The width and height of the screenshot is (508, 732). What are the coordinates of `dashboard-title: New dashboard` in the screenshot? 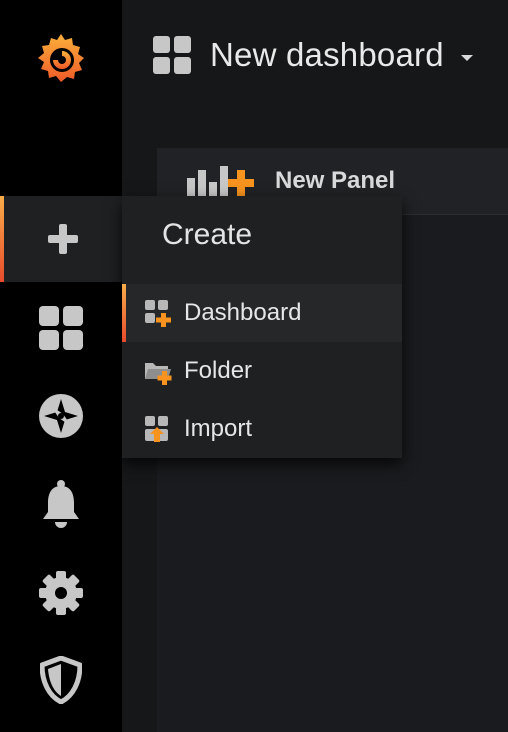 It's located at (327, 54).